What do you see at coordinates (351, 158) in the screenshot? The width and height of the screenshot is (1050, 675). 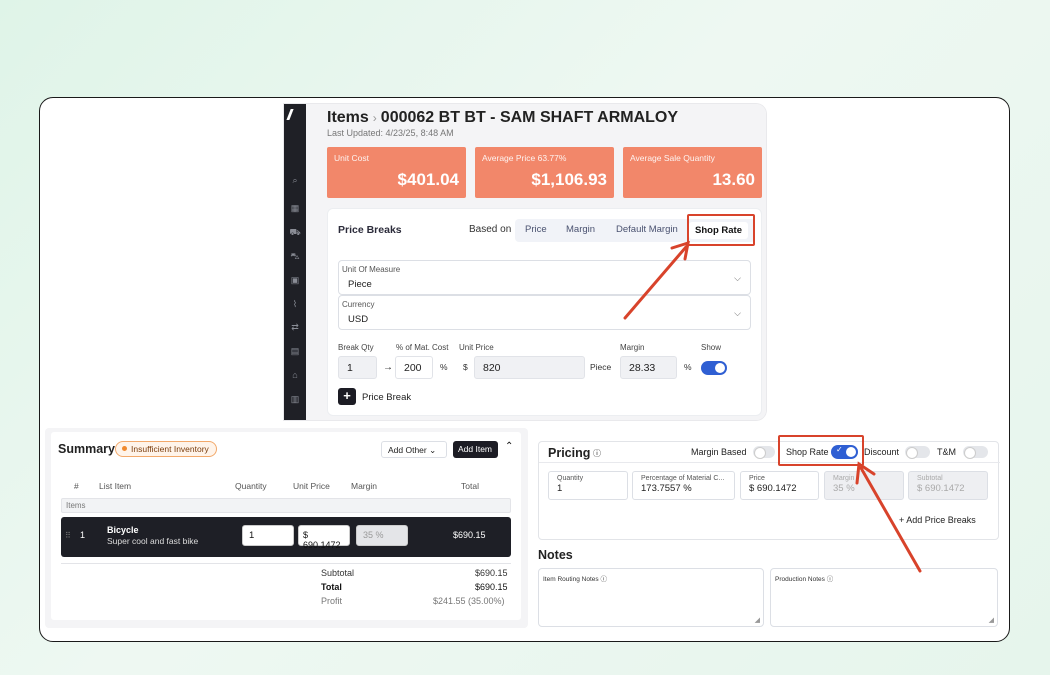 I see `card-label: Unit Cost` at bounding box center [351, 158].